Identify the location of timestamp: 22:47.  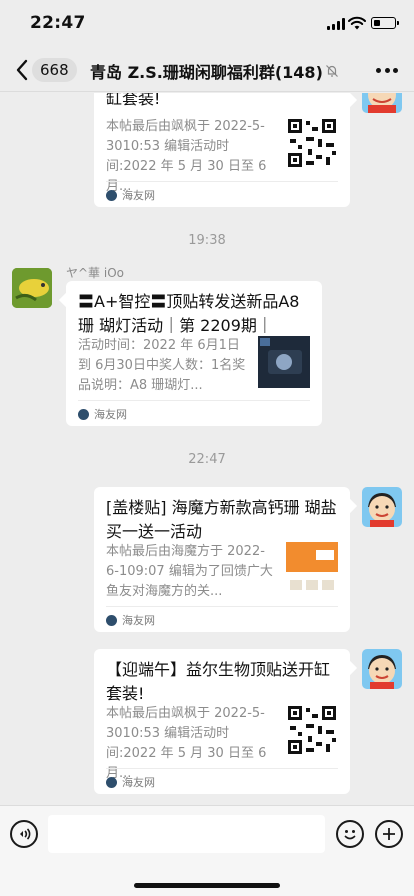
(207, 459).